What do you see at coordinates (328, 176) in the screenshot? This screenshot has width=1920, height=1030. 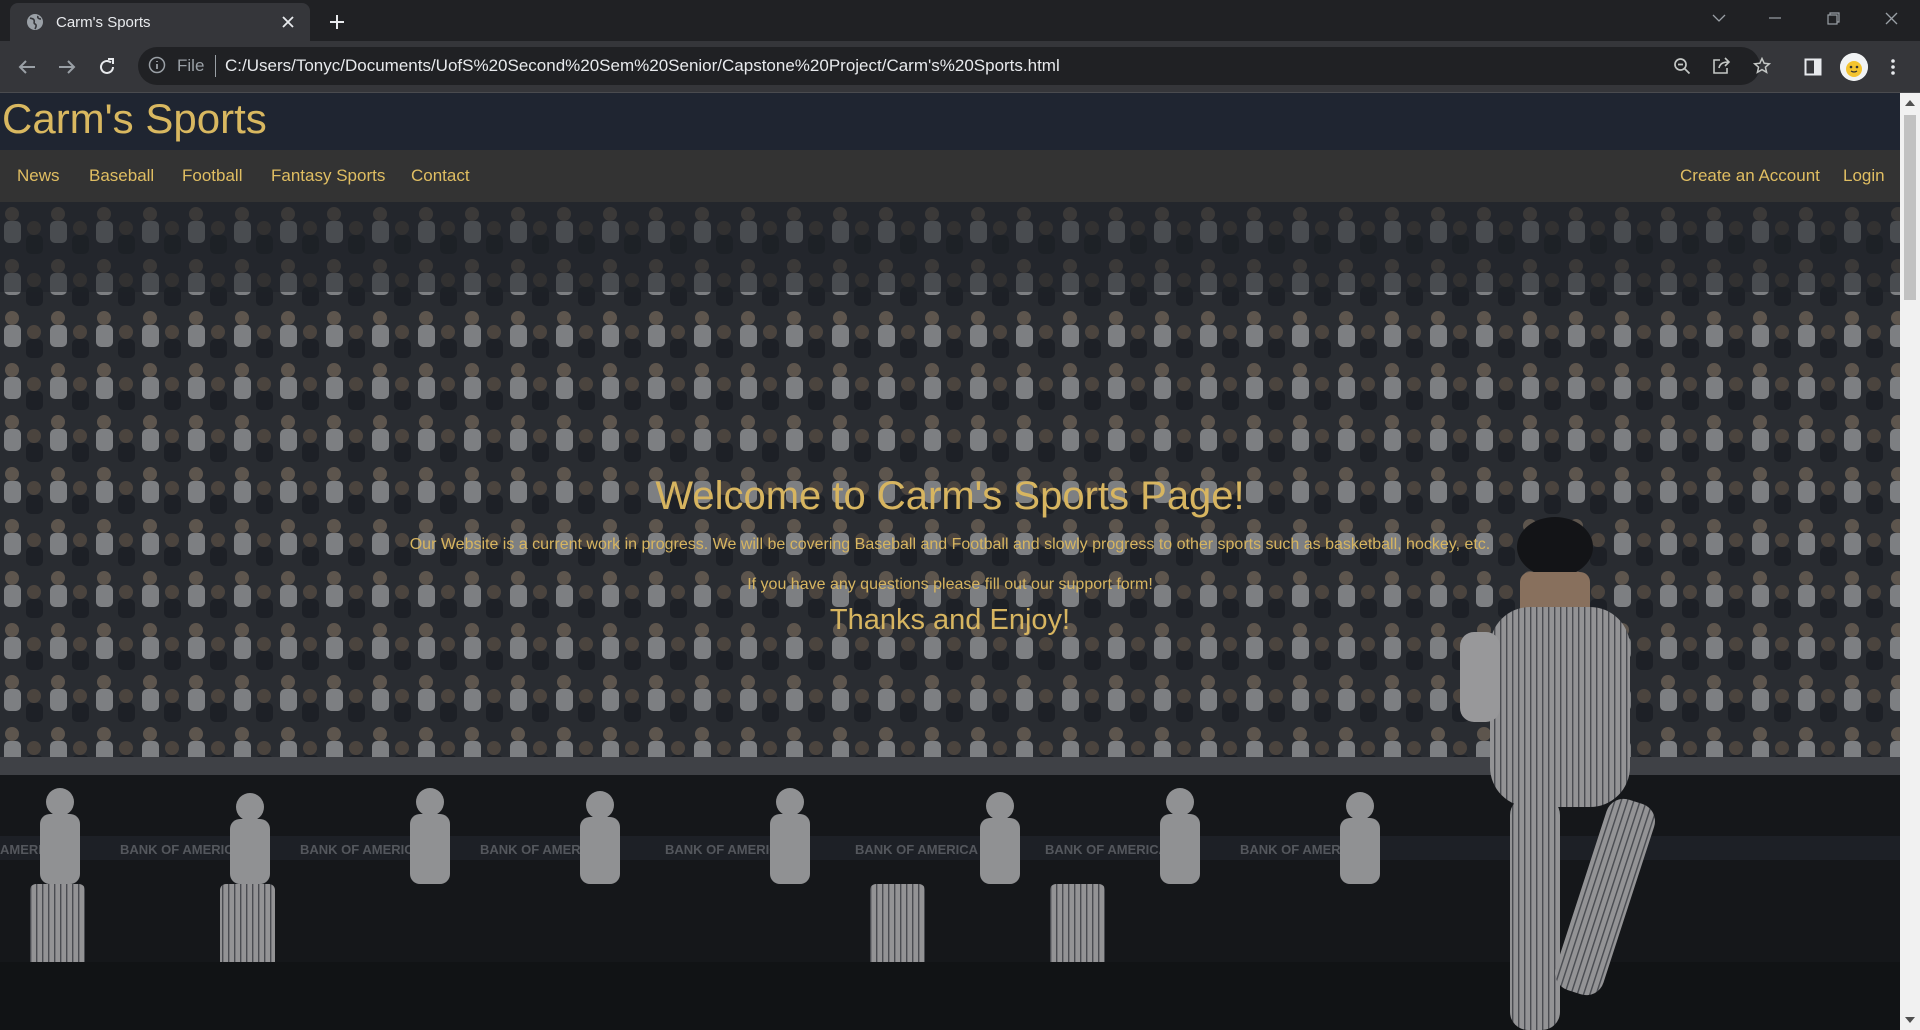 I see `nav-fantasy-sports: Fantasy Sports` at bounding box center [328, 176].